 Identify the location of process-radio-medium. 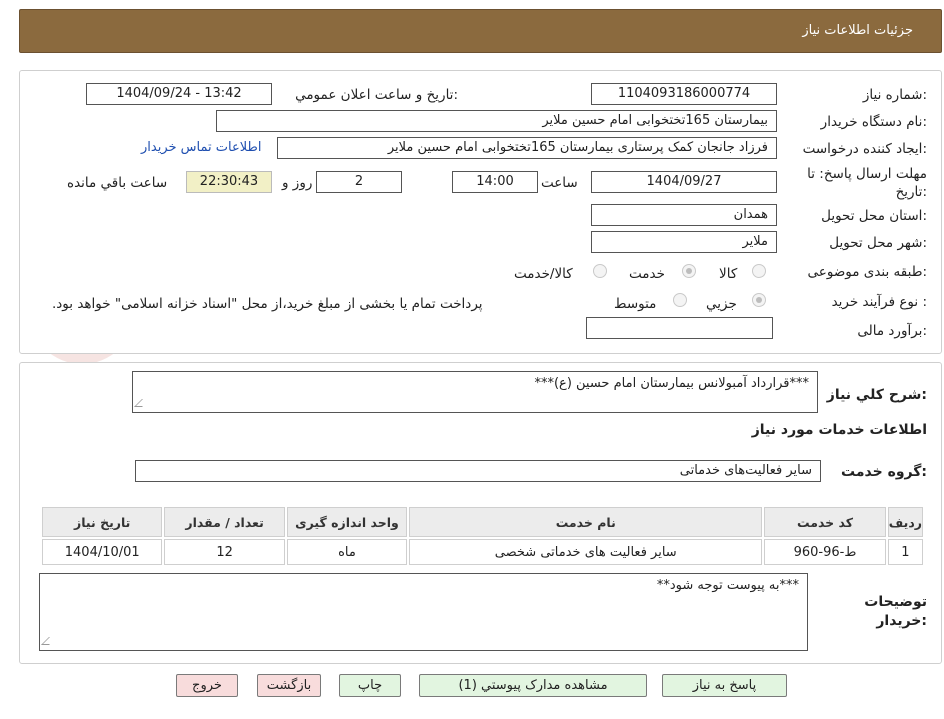
(680, 300).